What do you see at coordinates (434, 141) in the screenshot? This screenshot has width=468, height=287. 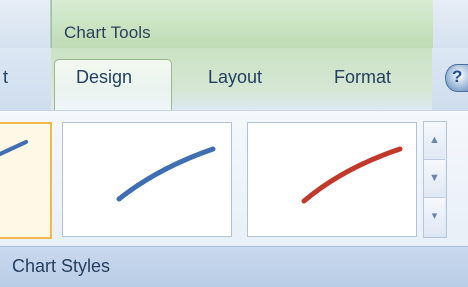 I see `gallery-scroll-up-button: ▲` at bounding box center [434, 141].